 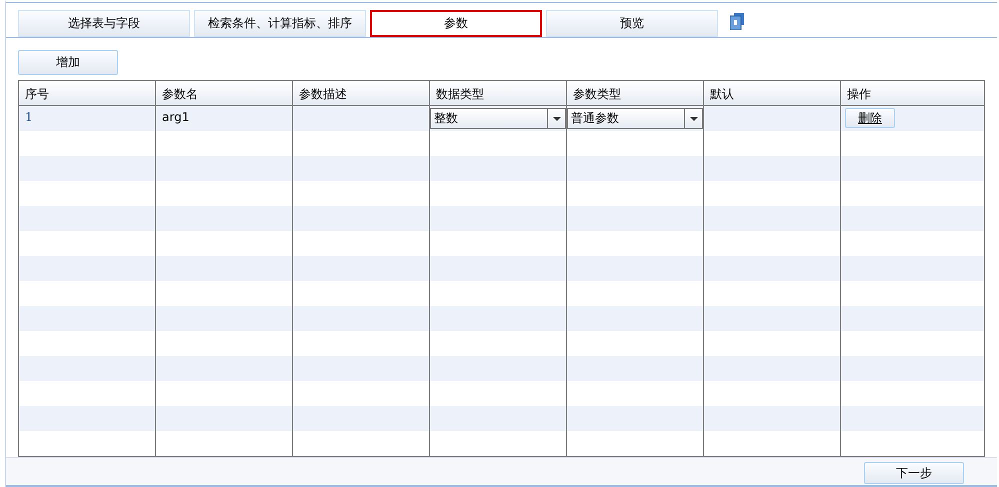 I want to click on param-type-dropdown: 普通参数, so click(x=635, y=118).